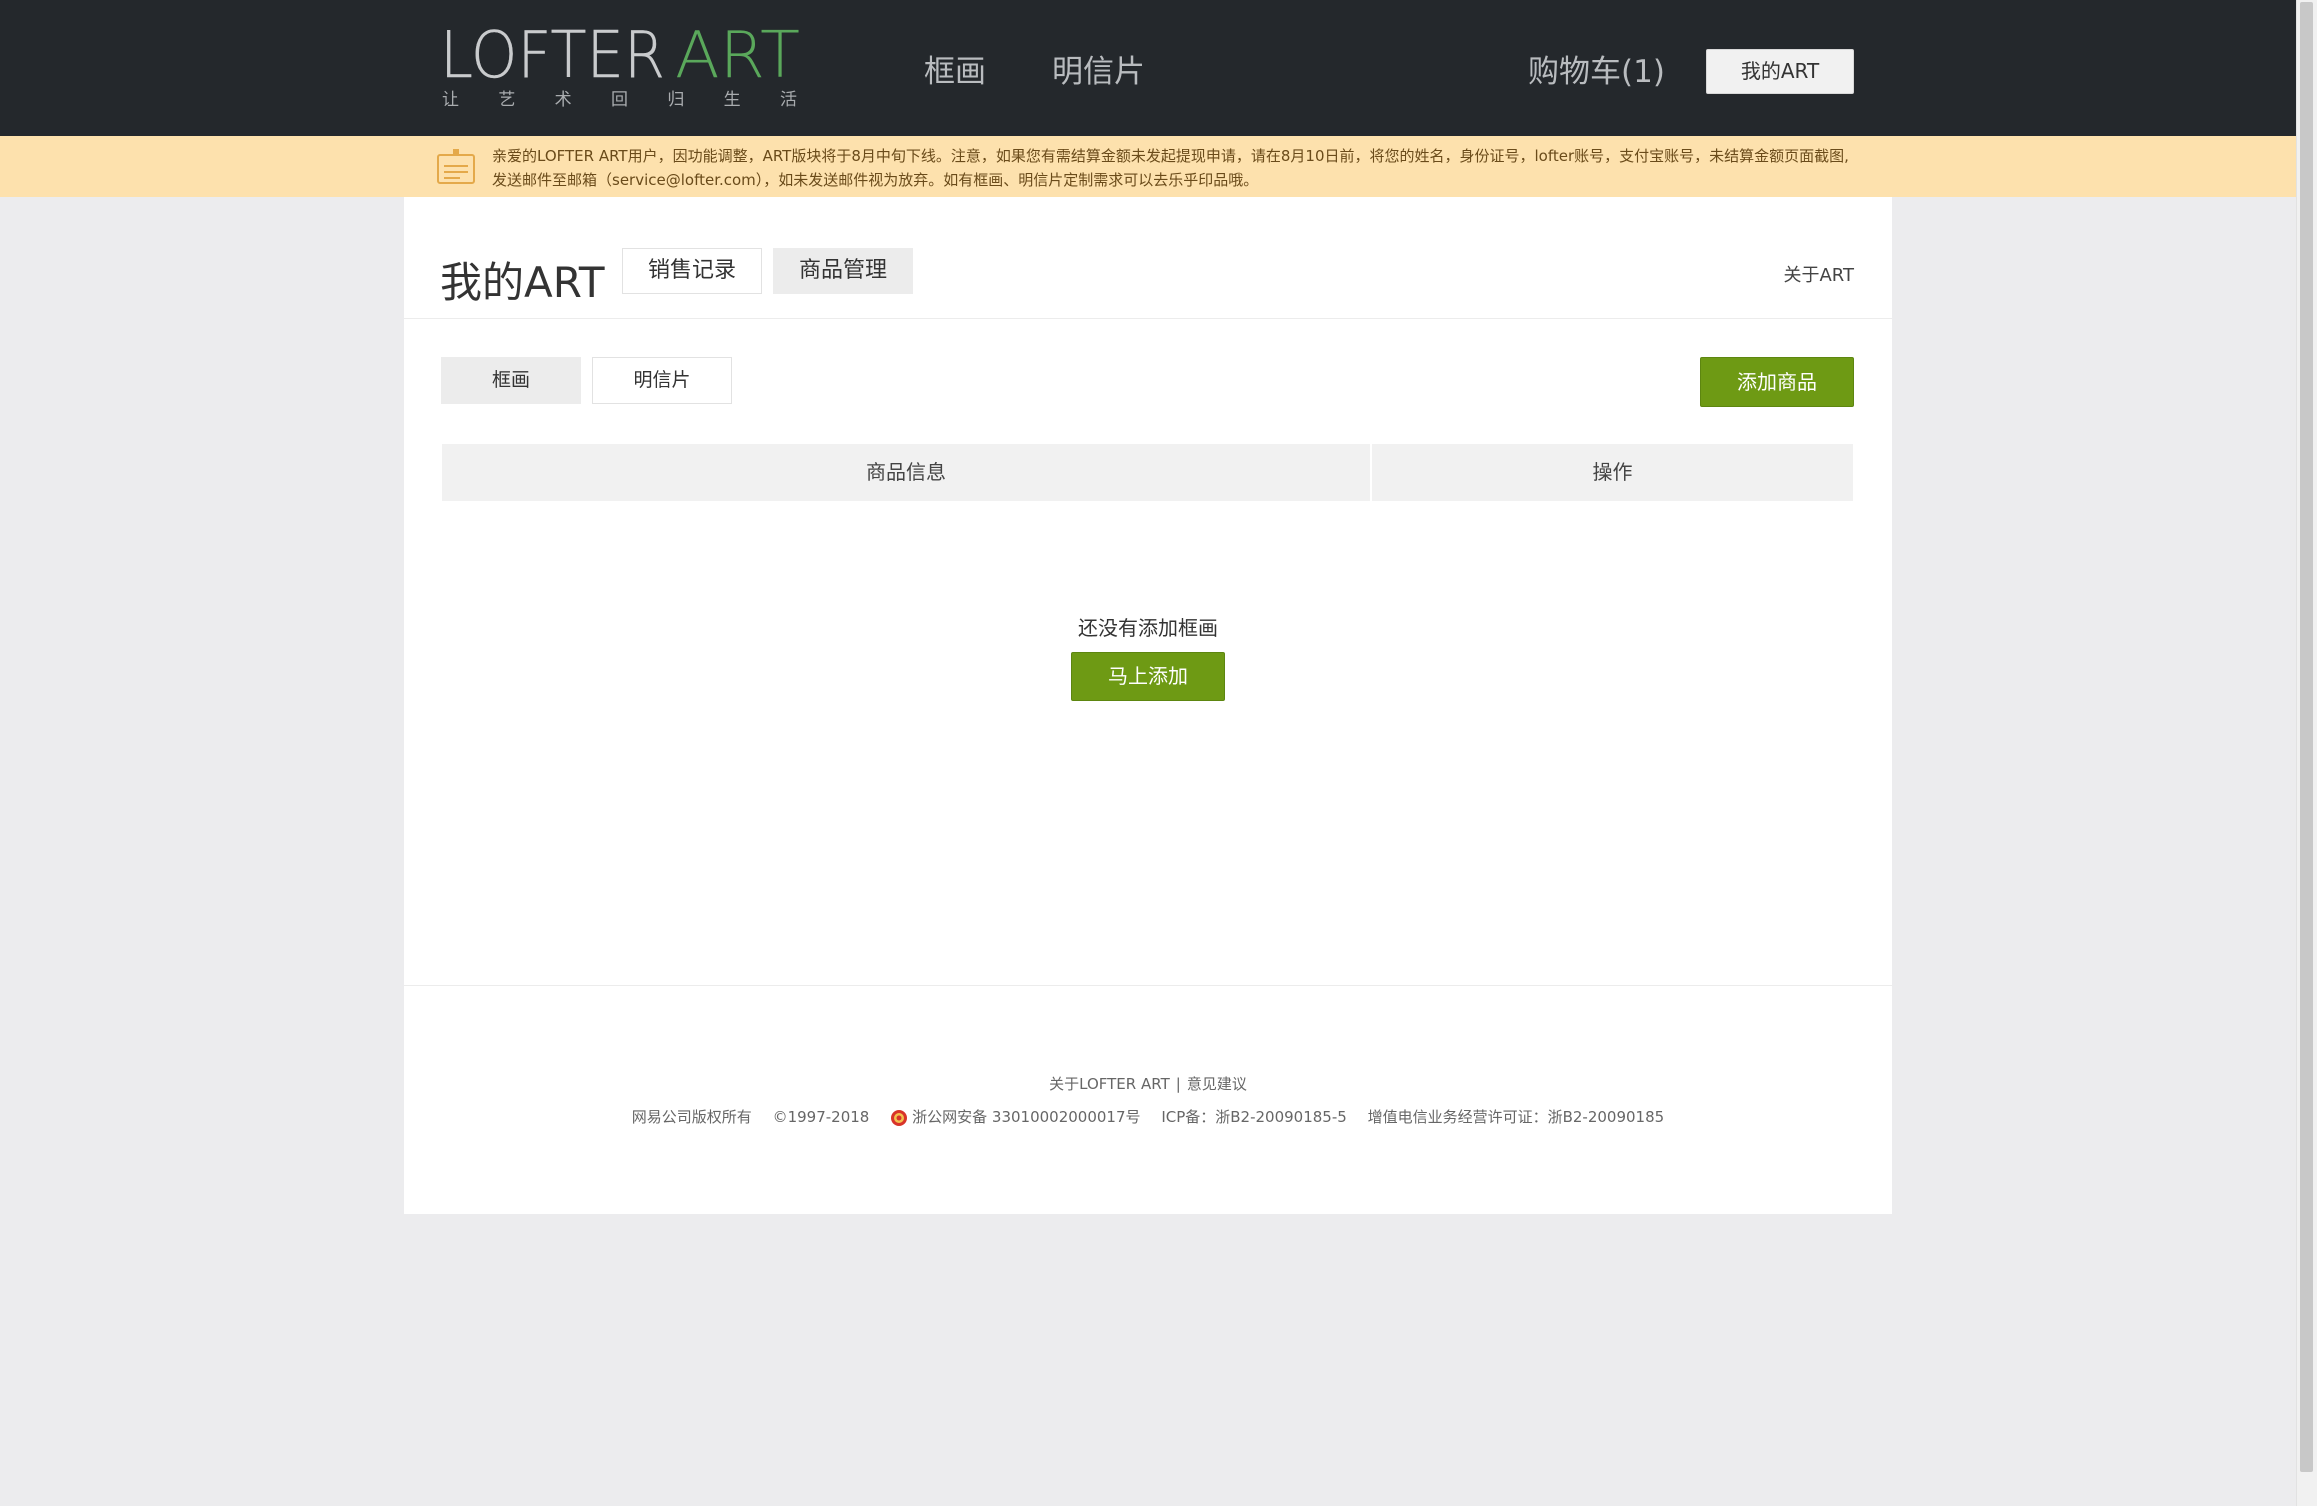 This screenshot has height=1506, width=2317. Describe the element at coordinates (662, 380) in the screenshot. I see `subtab-postcard: 明信片` at that location.